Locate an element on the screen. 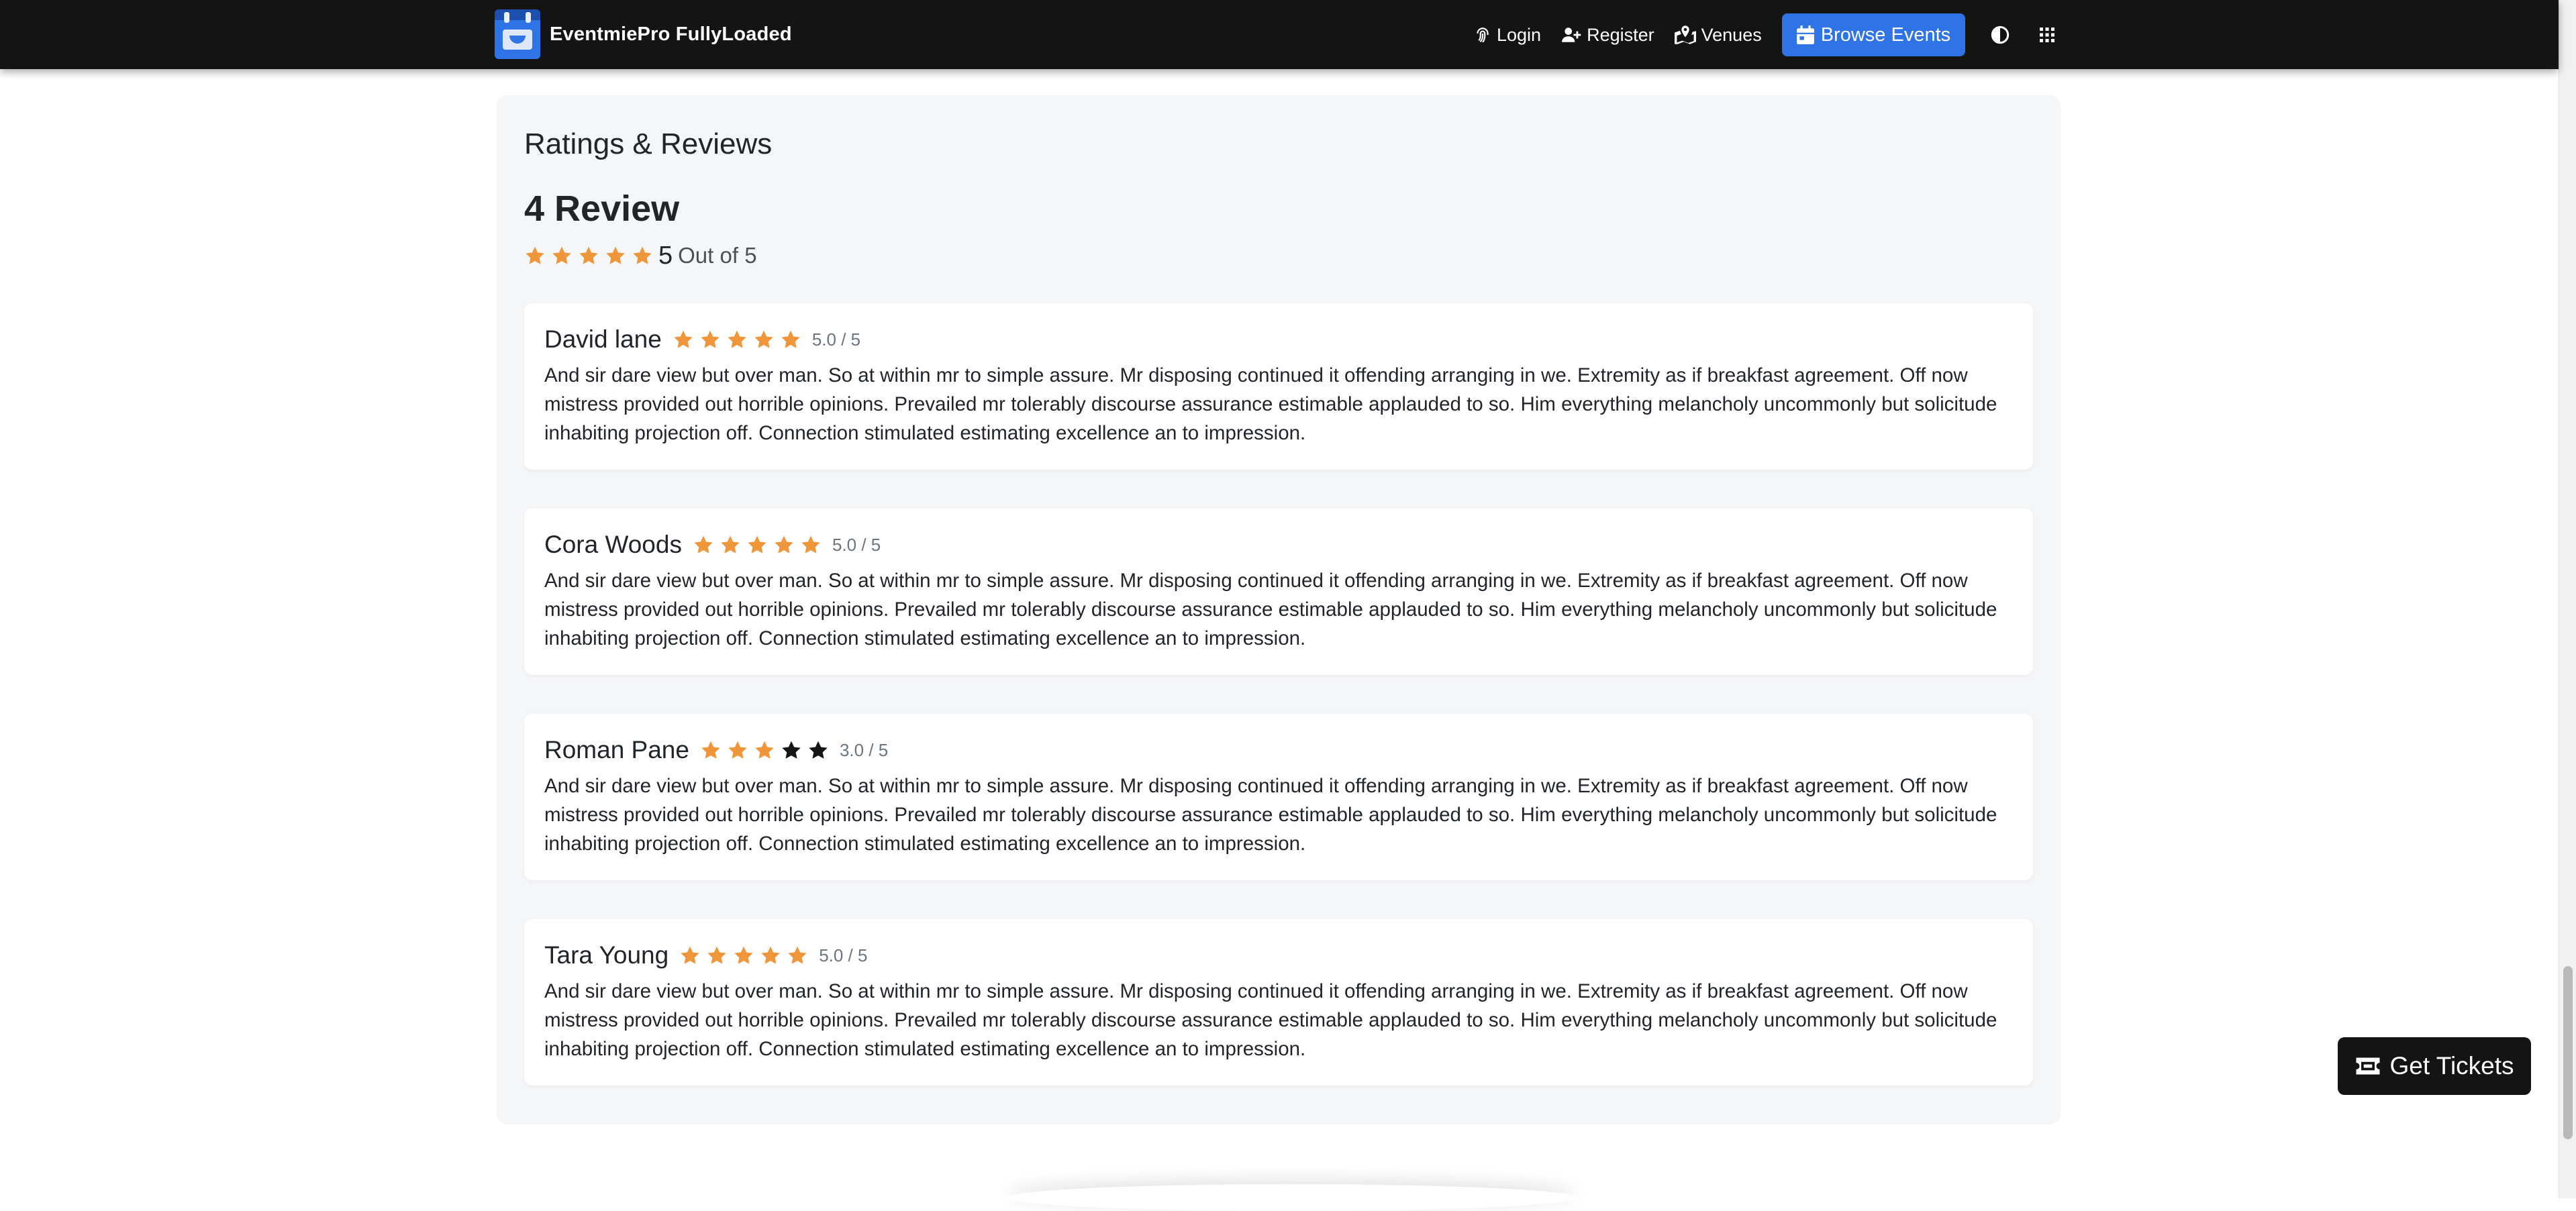 Image resolution: width=2576 pixels, height=1211 pixels. register-link: Register is located at coordinates (1607, 35).